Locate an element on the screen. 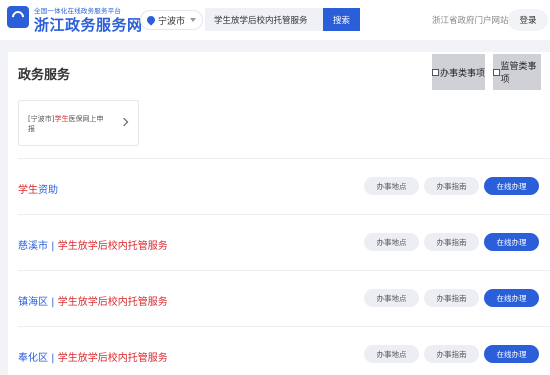 This screenshot has width=550, height=375. chevron-down-icon is located at coordinates (193, 20).